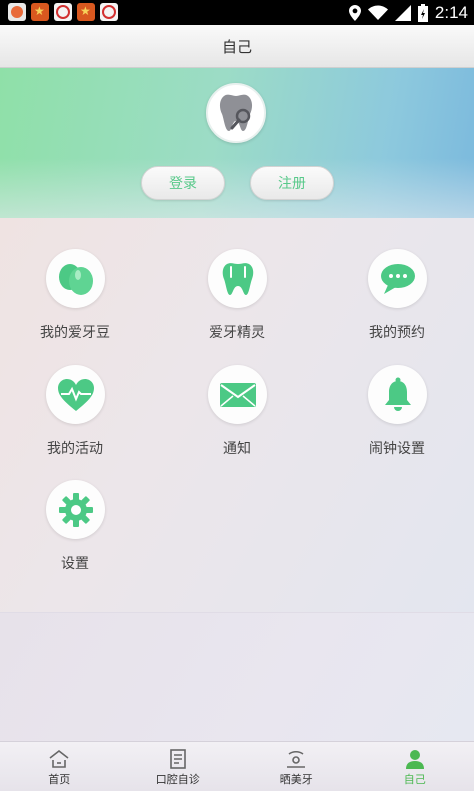 This screenshot has width=474, height=791. Describe the element at coordinates (292, 183) in the screenshot. I see `register-button: 注册` at that location.